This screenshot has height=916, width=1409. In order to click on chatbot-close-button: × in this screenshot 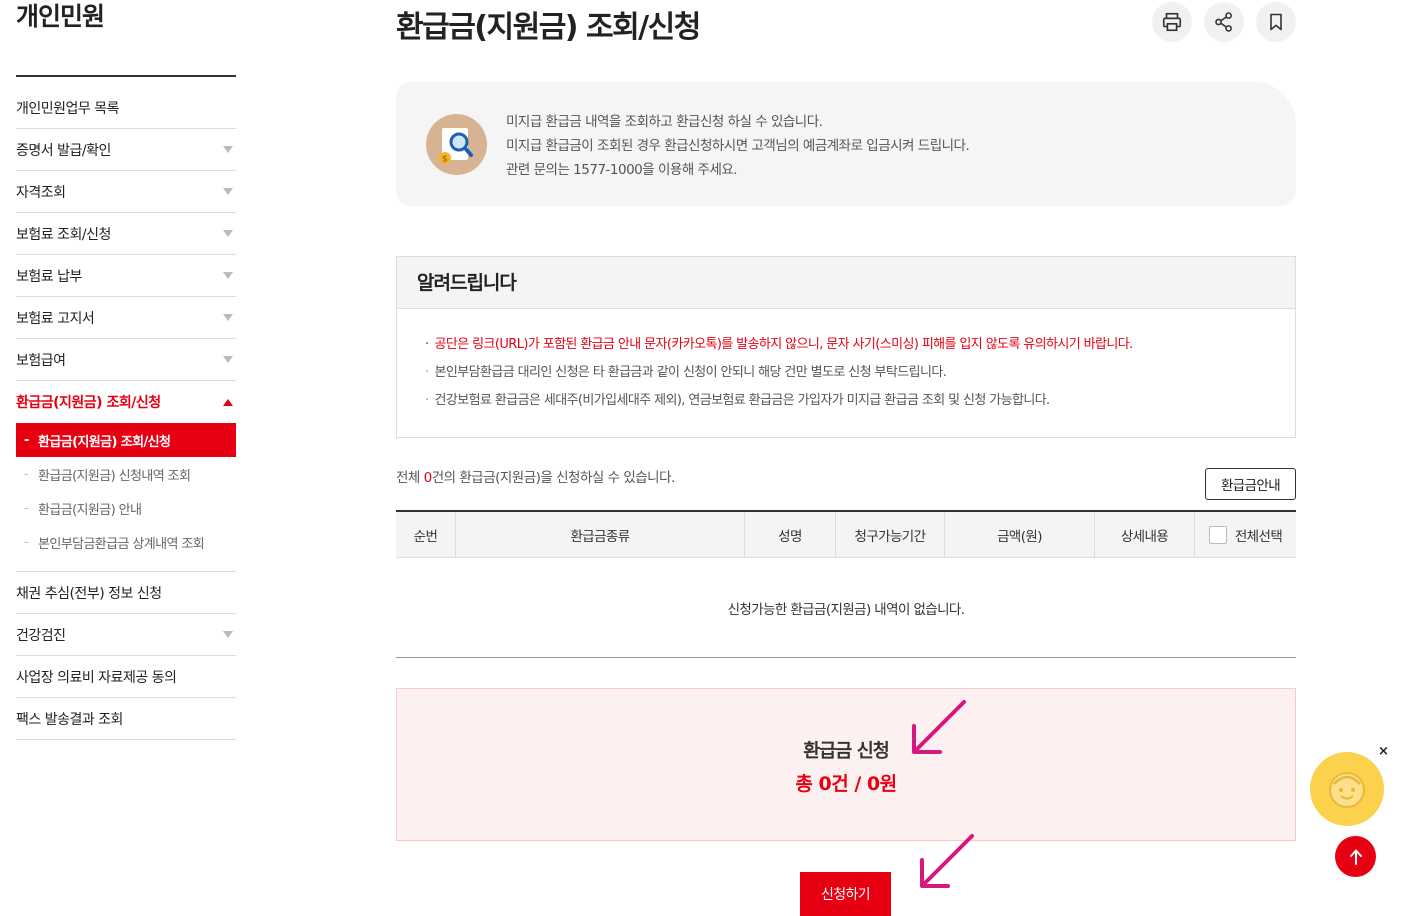, I will do `click(1383, 751)`.